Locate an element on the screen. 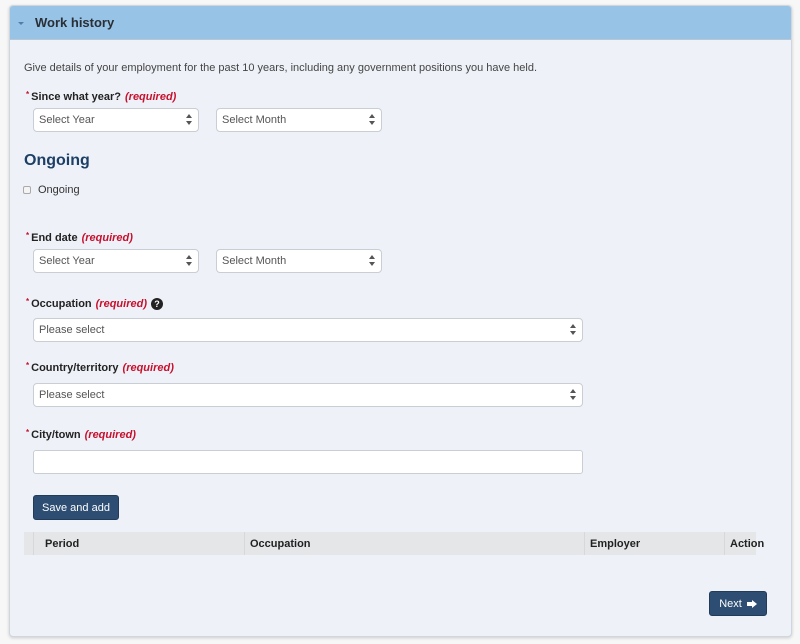 The image size is (800, 644). occupation-select: Please select is located at coordinates (308, 330).